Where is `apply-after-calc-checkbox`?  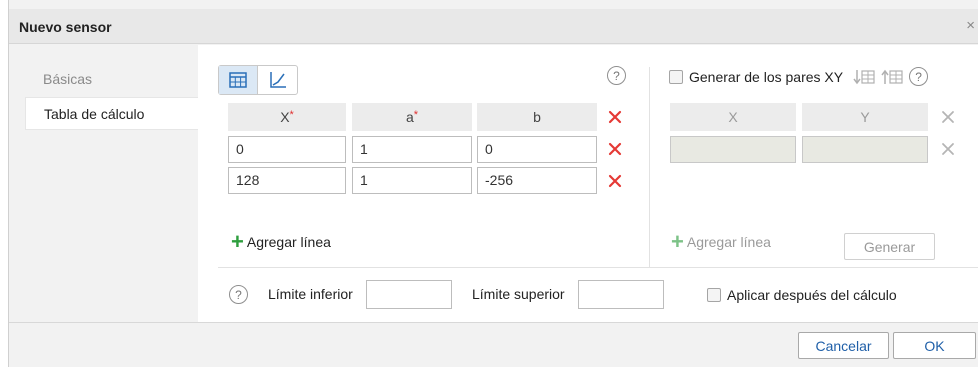 apply-after-calc-checkbox is located at coordinates (714, 295).